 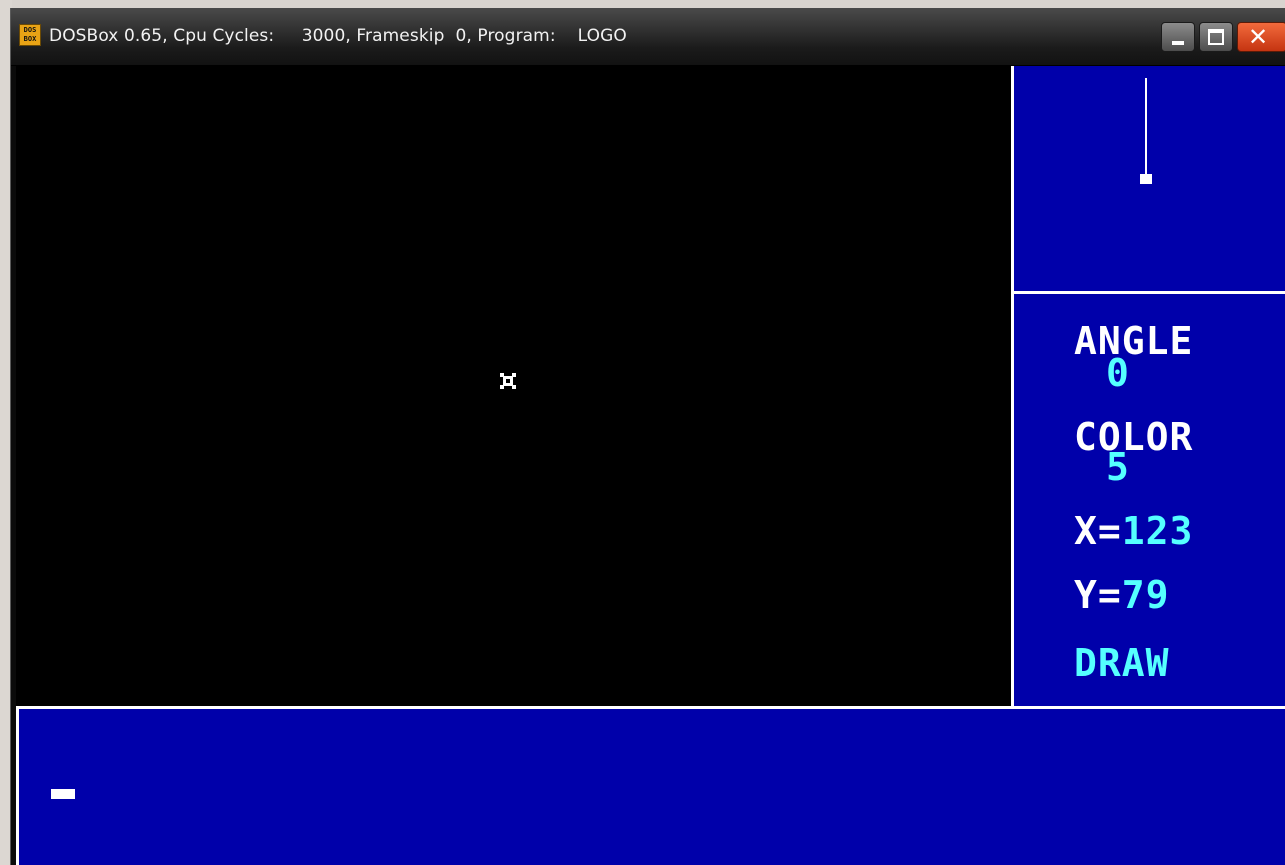 I want to click on x-value: 123, so click(x=1157, y=531).